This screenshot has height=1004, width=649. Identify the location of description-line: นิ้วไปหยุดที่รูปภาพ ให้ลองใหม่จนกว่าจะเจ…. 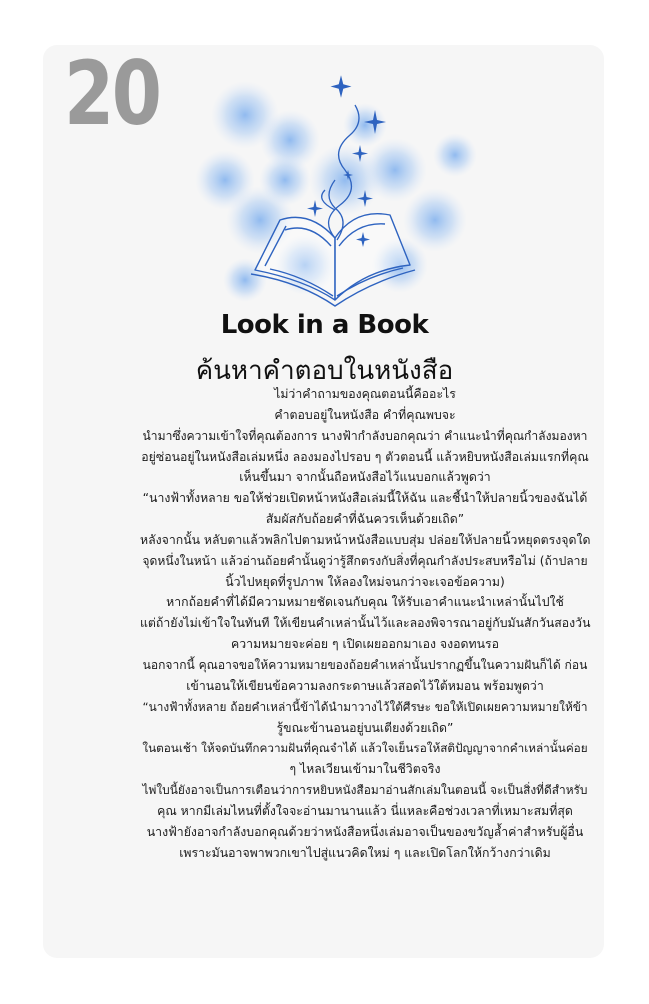
(365, 581).